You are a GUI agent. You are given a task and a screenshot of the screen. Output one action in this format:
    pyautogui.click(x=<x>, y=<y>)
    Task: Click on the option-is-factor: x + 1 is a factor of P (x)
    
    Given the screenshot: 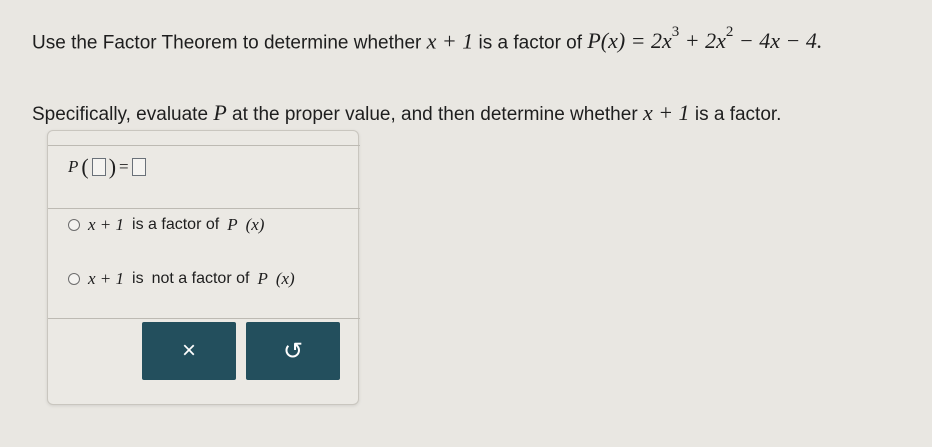 What is the action you would take?
    pyautogui.click(x=166, y=225)
    